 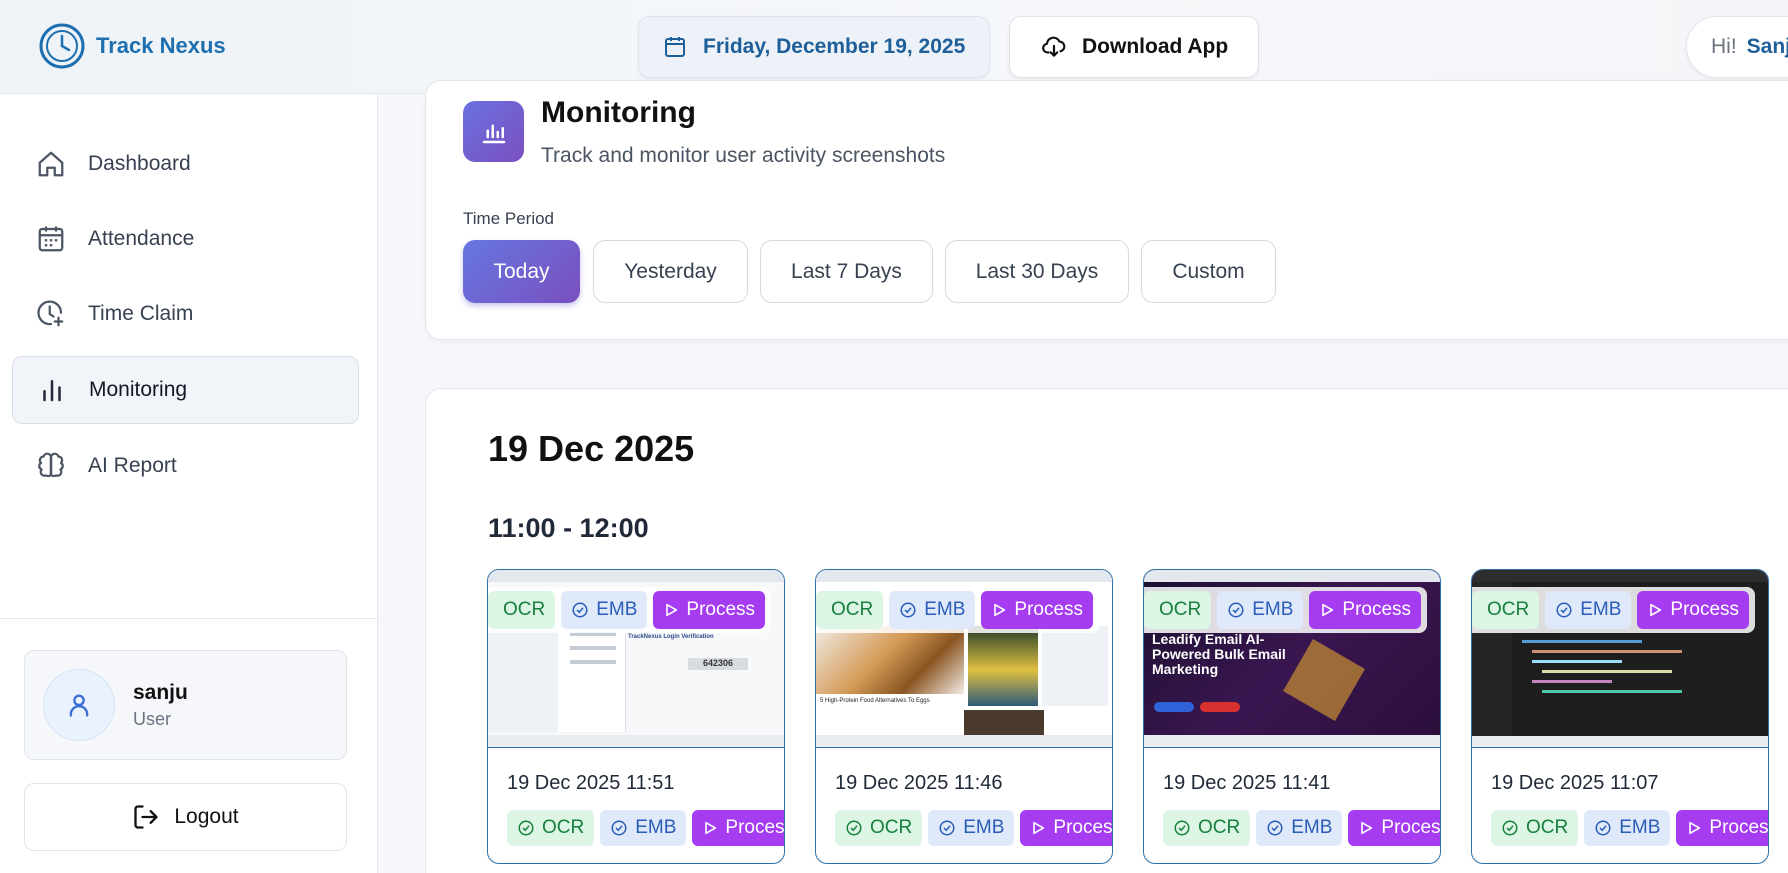 I want to click on period-custom-button: Custom, so click(x=1208, y=271).